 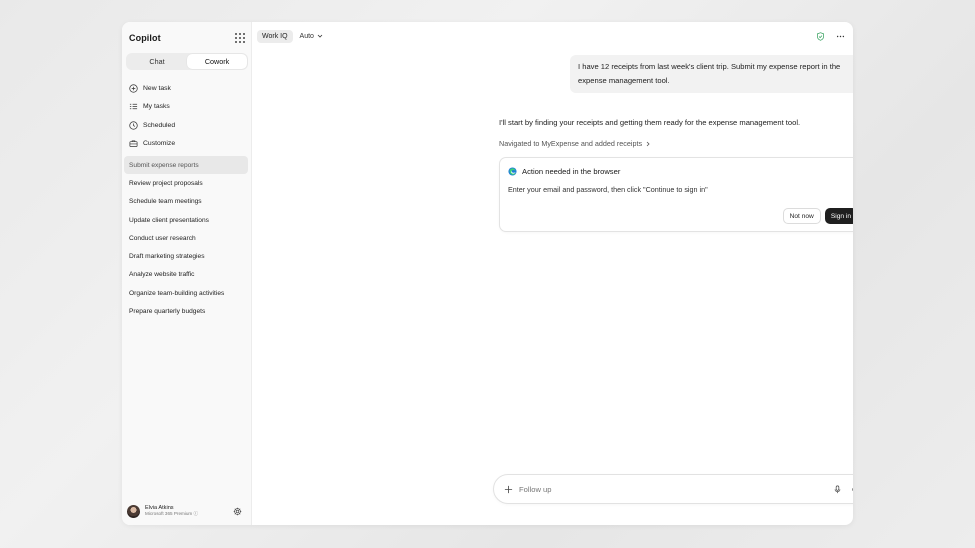 What do you see at coordinates (156, 107) in the screenshot?
I see `sidebar-item-label: My tasks` at bounding box center [156, 107].